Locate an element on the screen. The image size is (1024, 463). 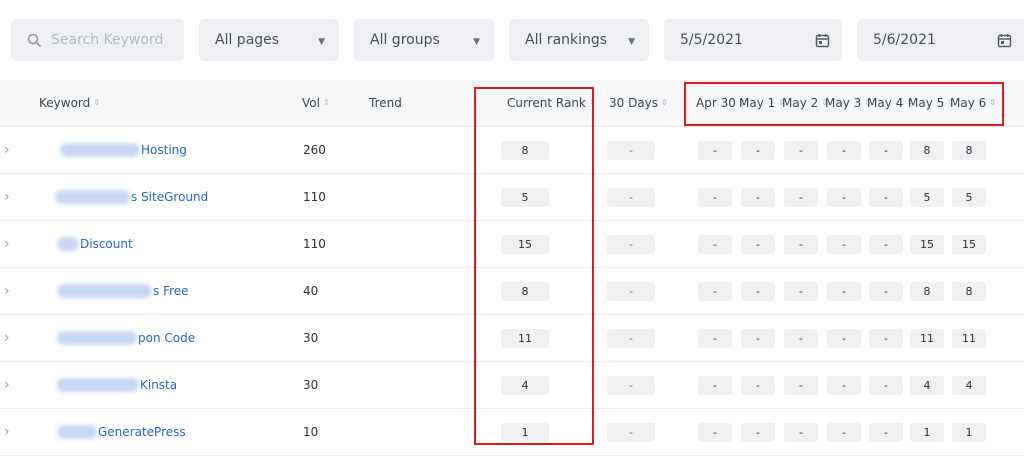
day-rank-value: 1 is located at coordinates (969, 432).